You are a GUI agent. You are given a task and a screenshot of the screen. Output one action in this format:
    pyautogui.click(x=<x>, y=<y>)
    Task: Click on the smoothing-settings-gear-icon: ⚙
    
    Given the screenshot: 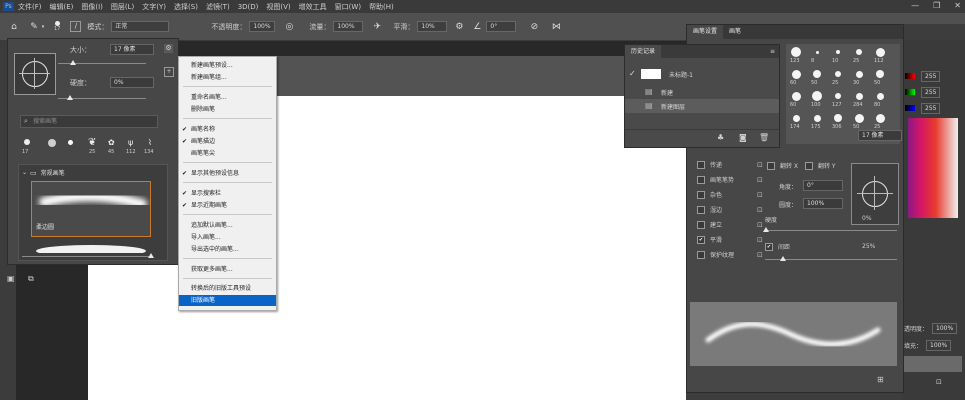 What is the action you would take?
    pyautogui.click(x=459, y=27)
    